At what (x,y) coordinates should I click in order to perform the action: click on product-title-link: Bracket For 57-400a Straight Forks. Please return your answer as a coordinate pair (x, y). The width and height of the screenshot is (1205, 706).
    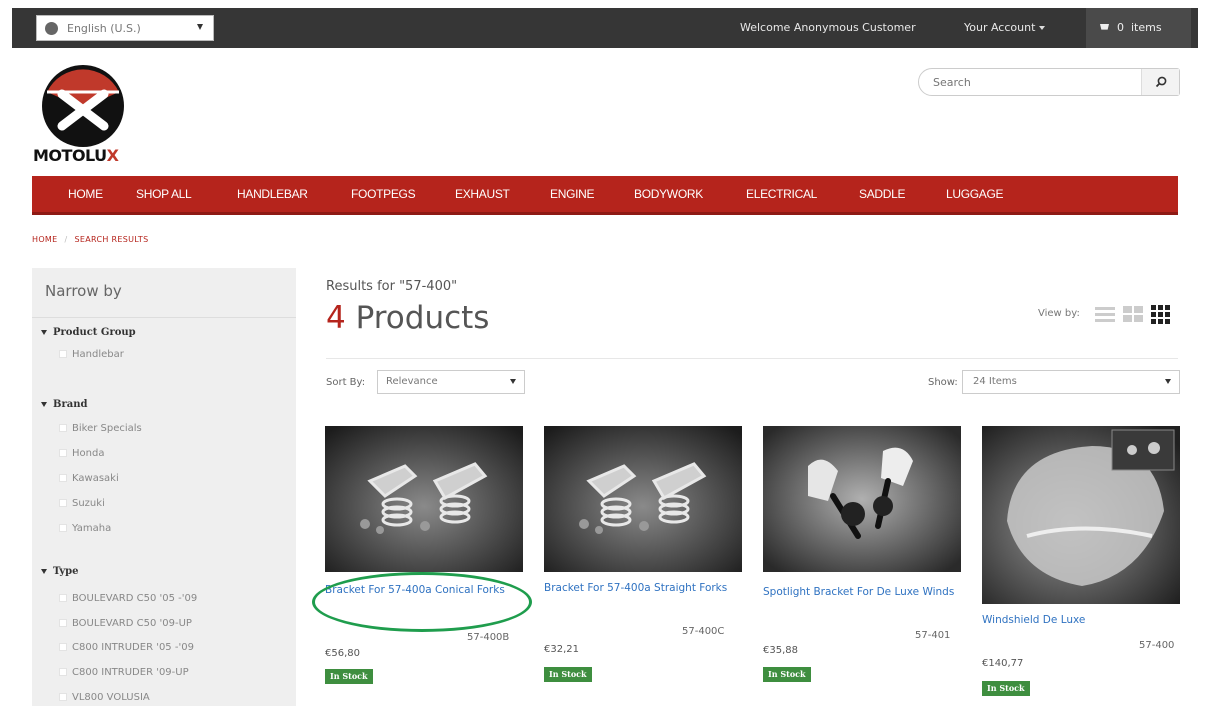
    Looking at the image, I should click on (642, 588).